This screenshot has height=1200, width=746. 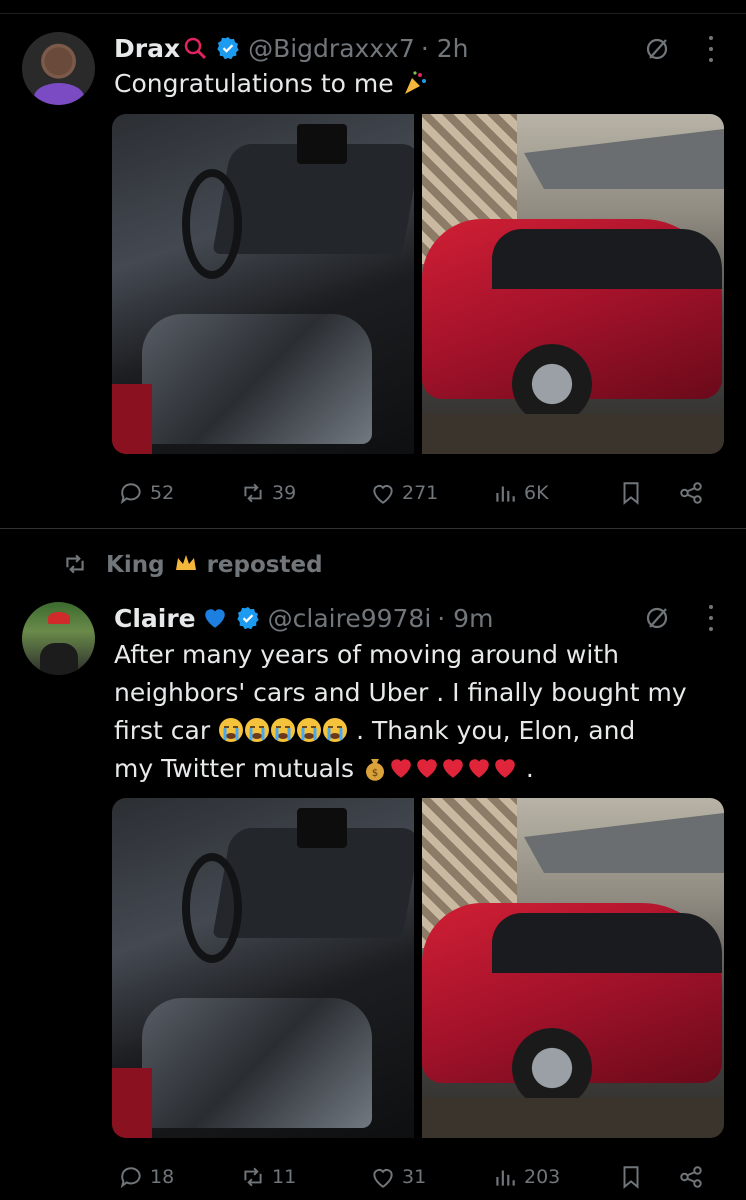 What do you see at coordinates (155, 618) in the screenshot?
I see `display-name: Claire` at bounding box center [155, 618].